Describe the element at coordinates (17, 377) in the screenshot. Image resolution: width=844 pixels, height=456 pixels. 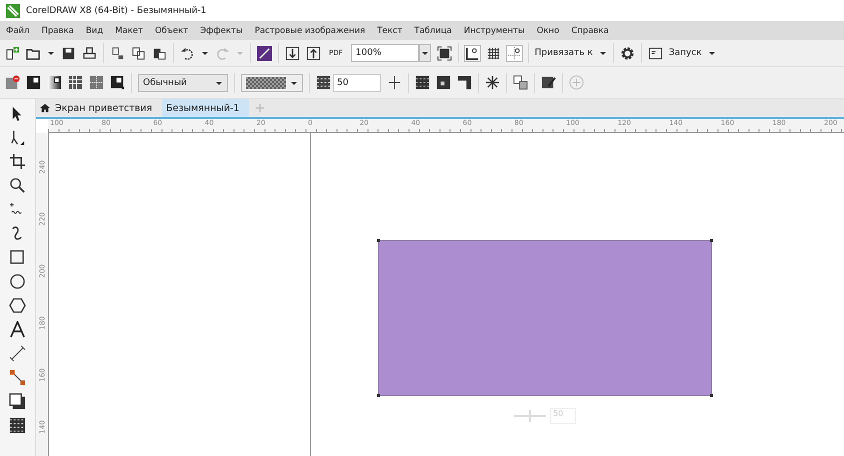
I see `connector-tool-icon` at that location.